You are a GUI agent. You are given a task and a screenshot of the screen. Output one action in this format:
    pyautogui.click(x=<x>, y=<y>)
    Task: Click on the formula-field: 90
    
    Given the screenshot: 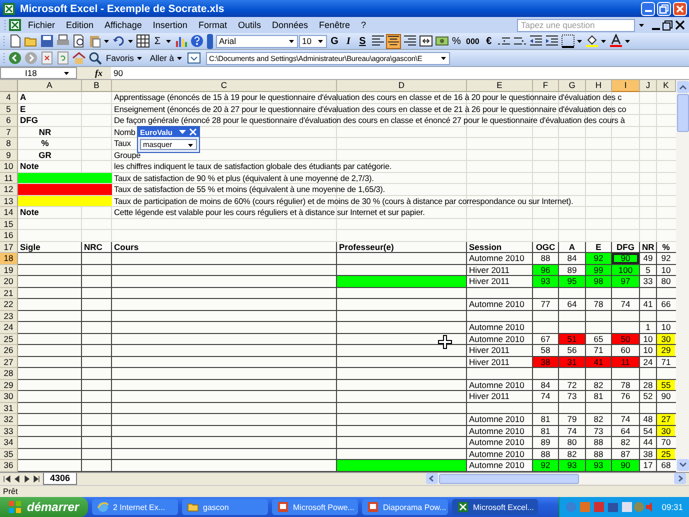 What is the action you would take?
    pyautogui.click(x=399, y=73)
    